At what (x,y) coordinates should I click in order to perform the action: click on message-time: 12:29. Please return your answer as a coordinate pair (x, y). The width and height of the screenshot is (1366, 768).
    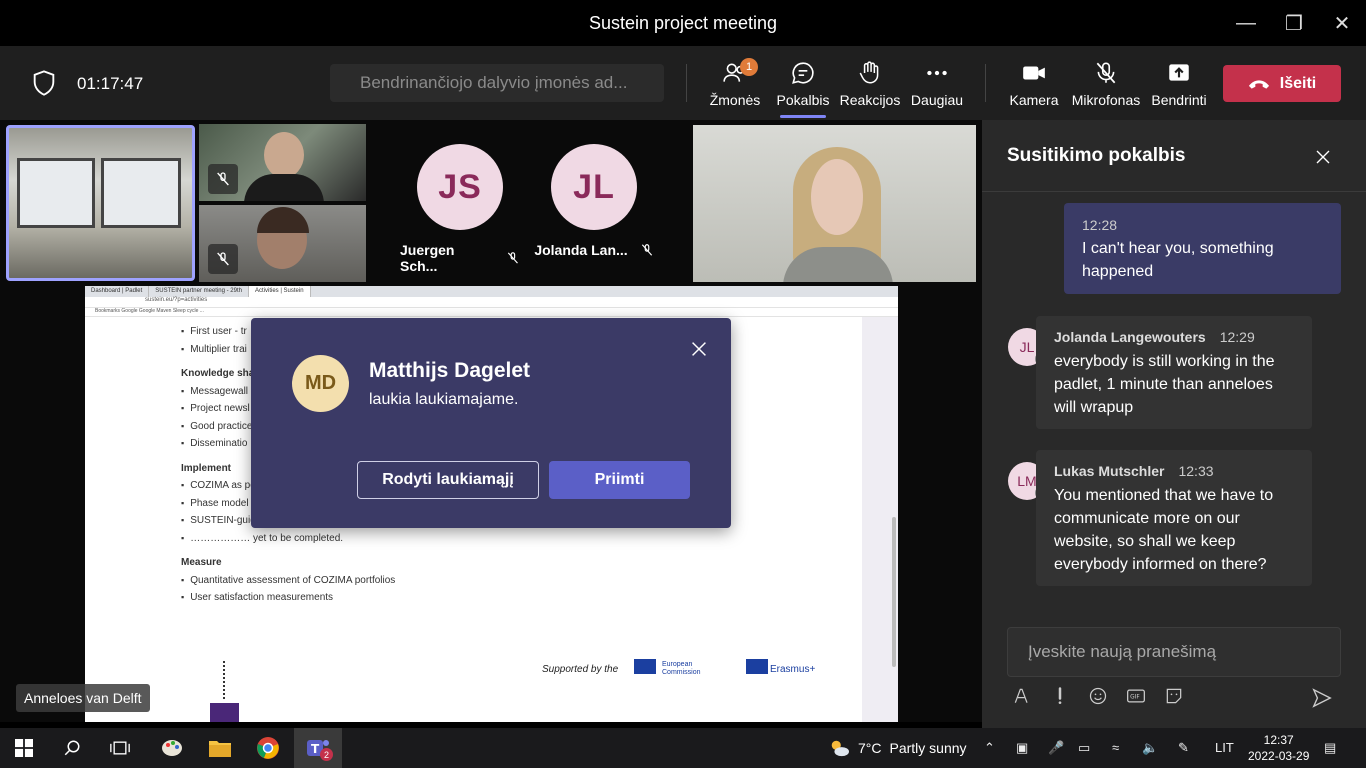
    Looking at the image, I should click on (1237, 337).